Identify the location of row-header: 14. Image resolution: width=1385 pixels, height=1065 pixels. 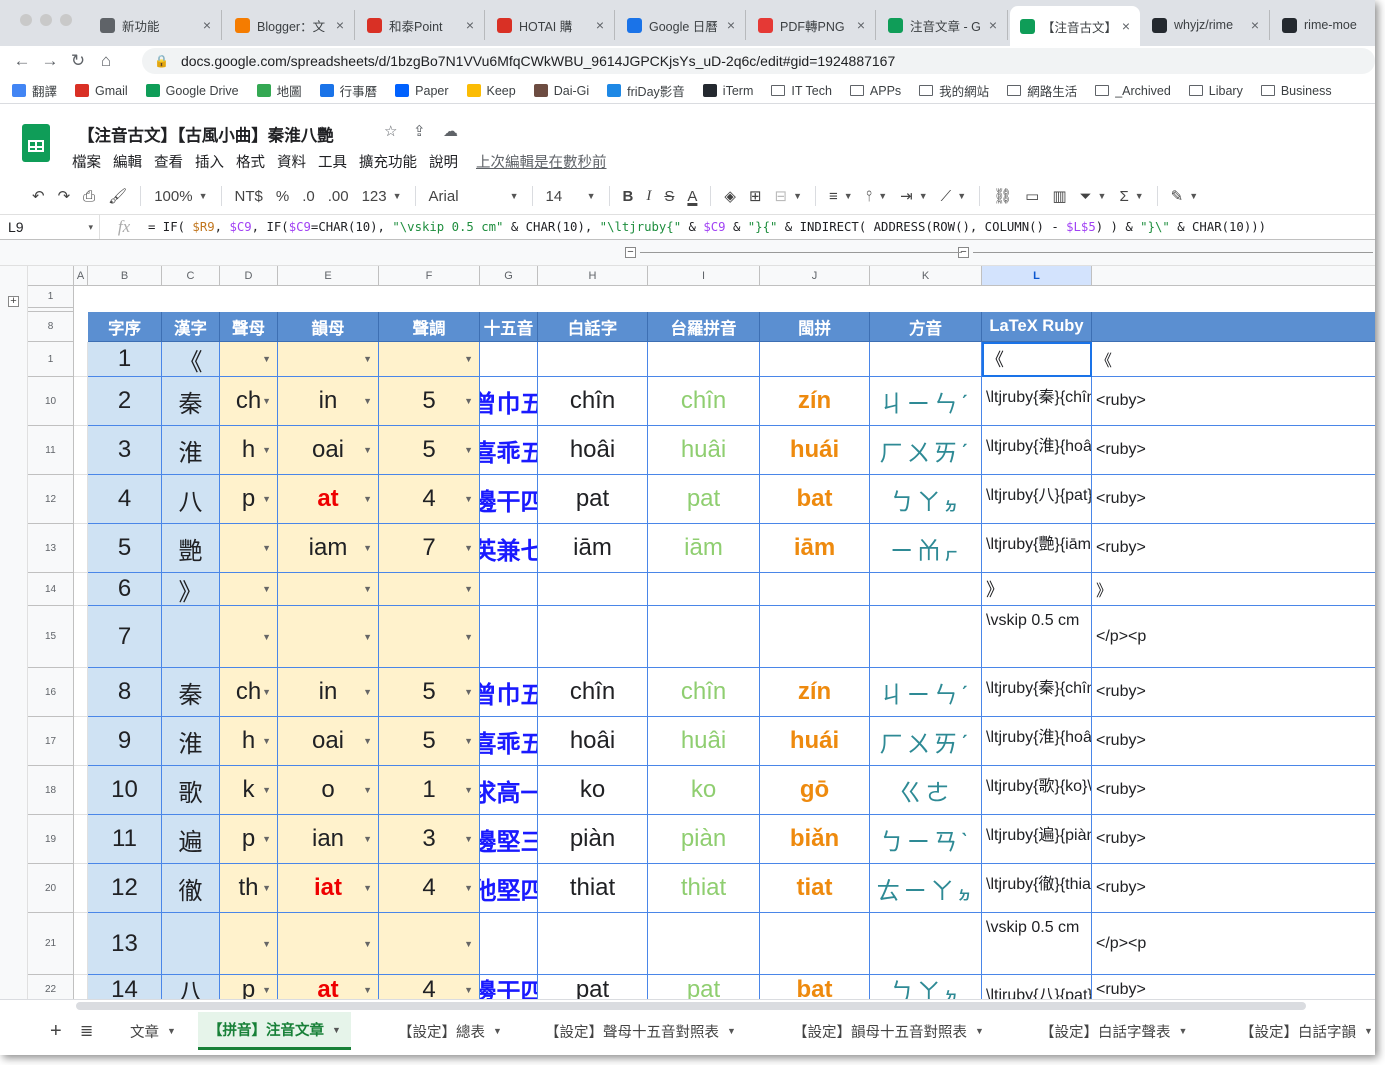
(51, 589).